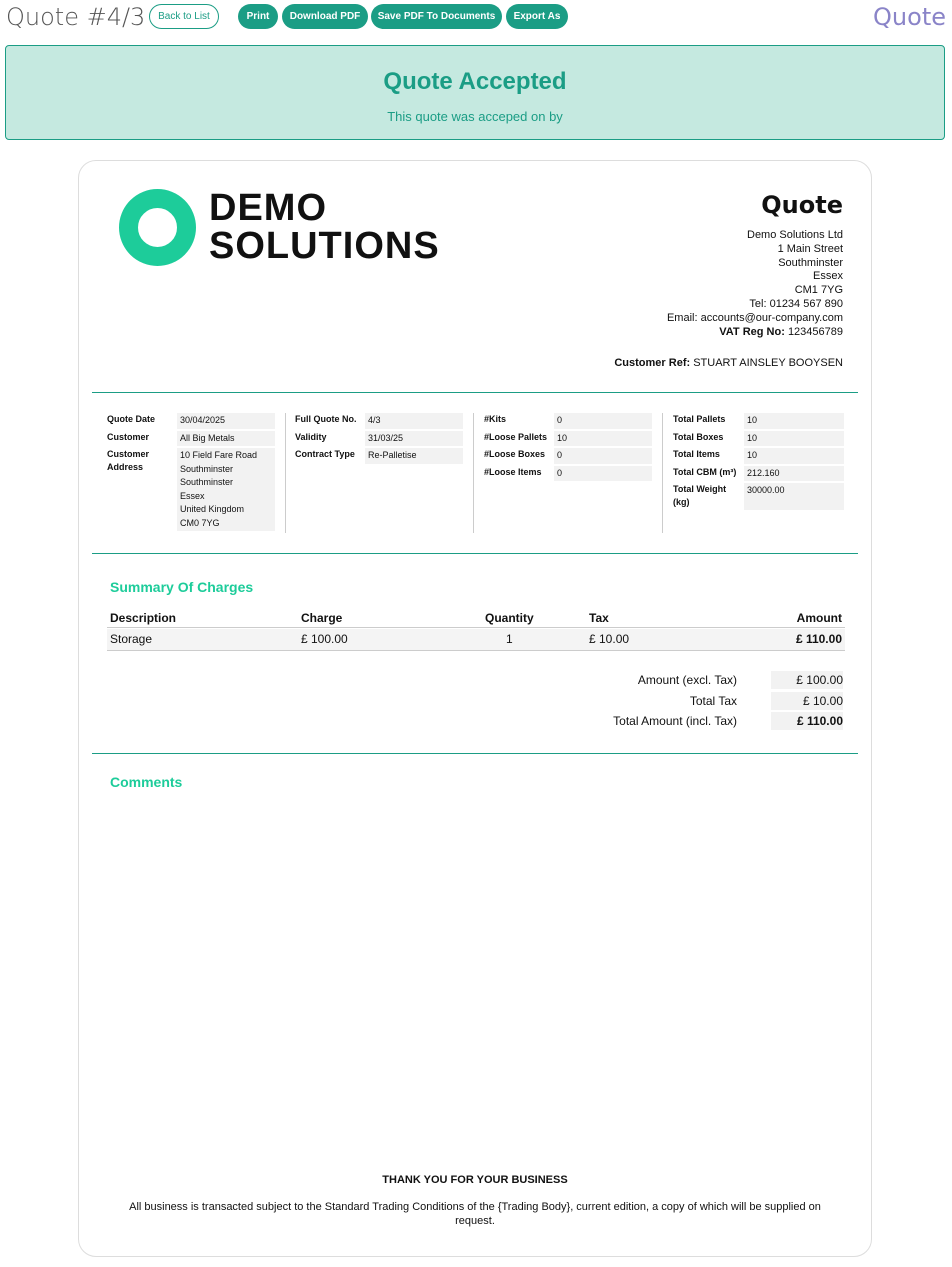 The height and width of the screenshot is (1267, 952). Describe the element at coordinates (182, 587) in the screenshot. I see `summary-of-charges-title: Summary Of Charges` at that location.